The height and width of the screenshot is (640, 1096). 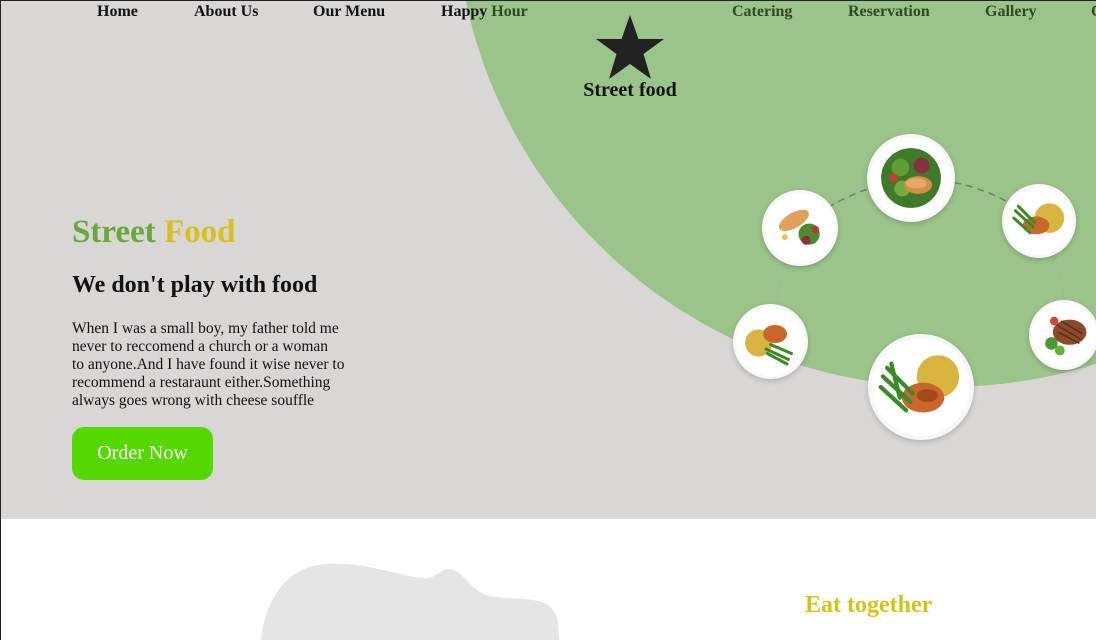 I want to click on decorative-blob, so click(x=410, y=601).